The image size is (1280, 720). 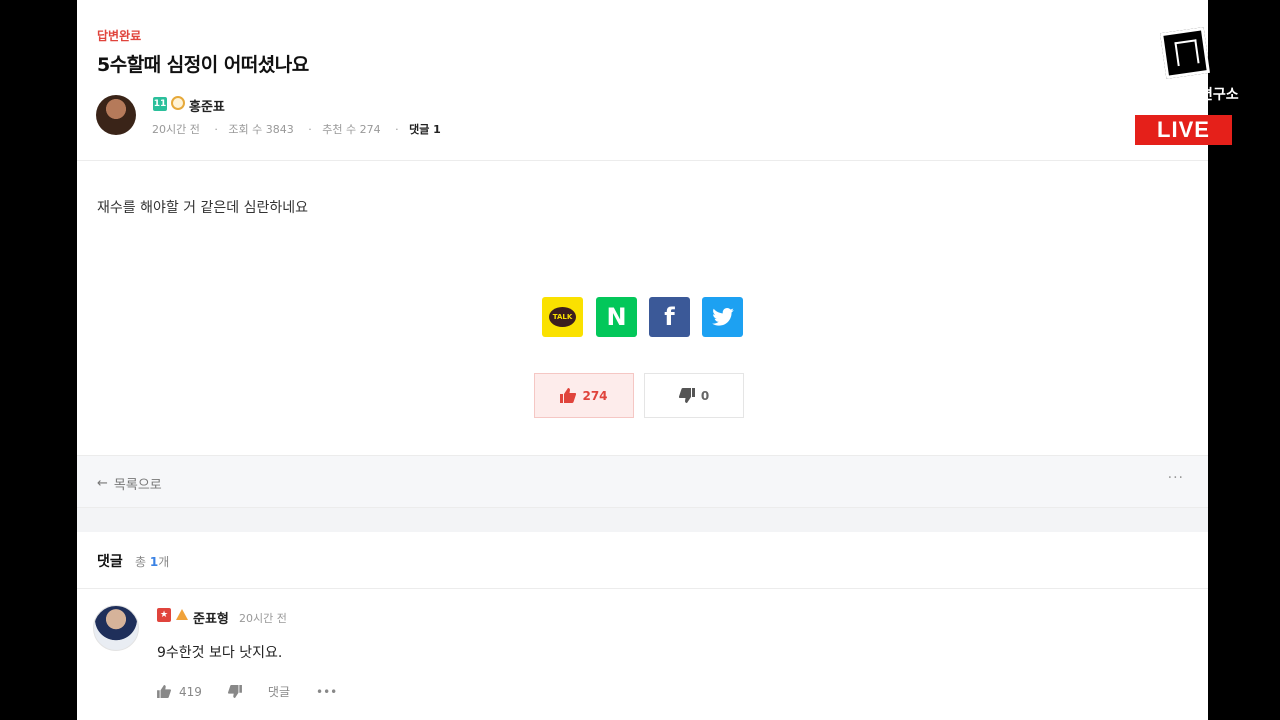 What do you see at coordinates (1219, 95) in the screenshot?
I see `channel-logo-text: 연구소` at bounding box center [1219, 95].